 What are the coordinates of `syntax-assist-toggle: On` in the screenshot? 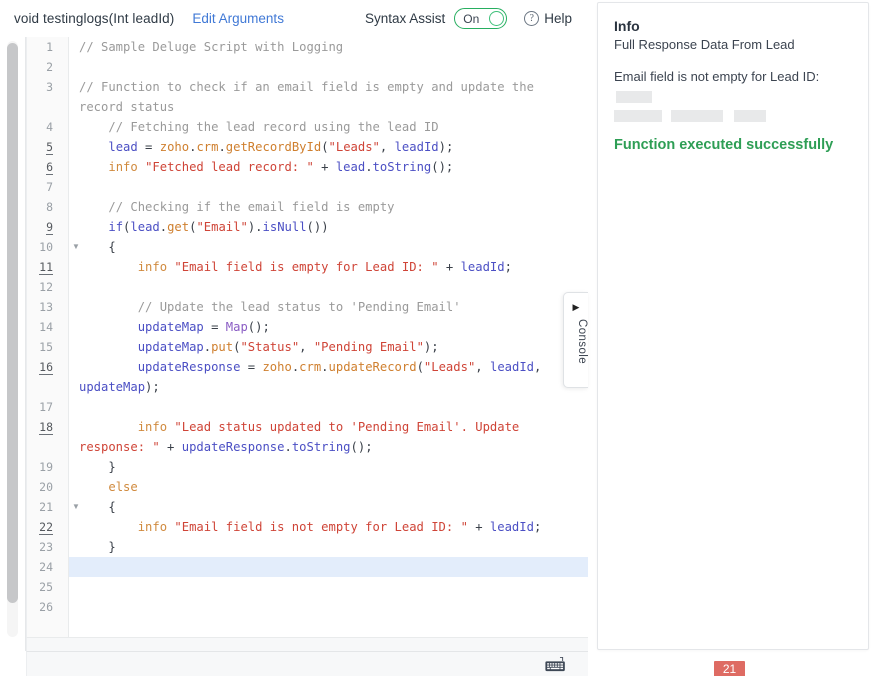 It's located at (481, 18).